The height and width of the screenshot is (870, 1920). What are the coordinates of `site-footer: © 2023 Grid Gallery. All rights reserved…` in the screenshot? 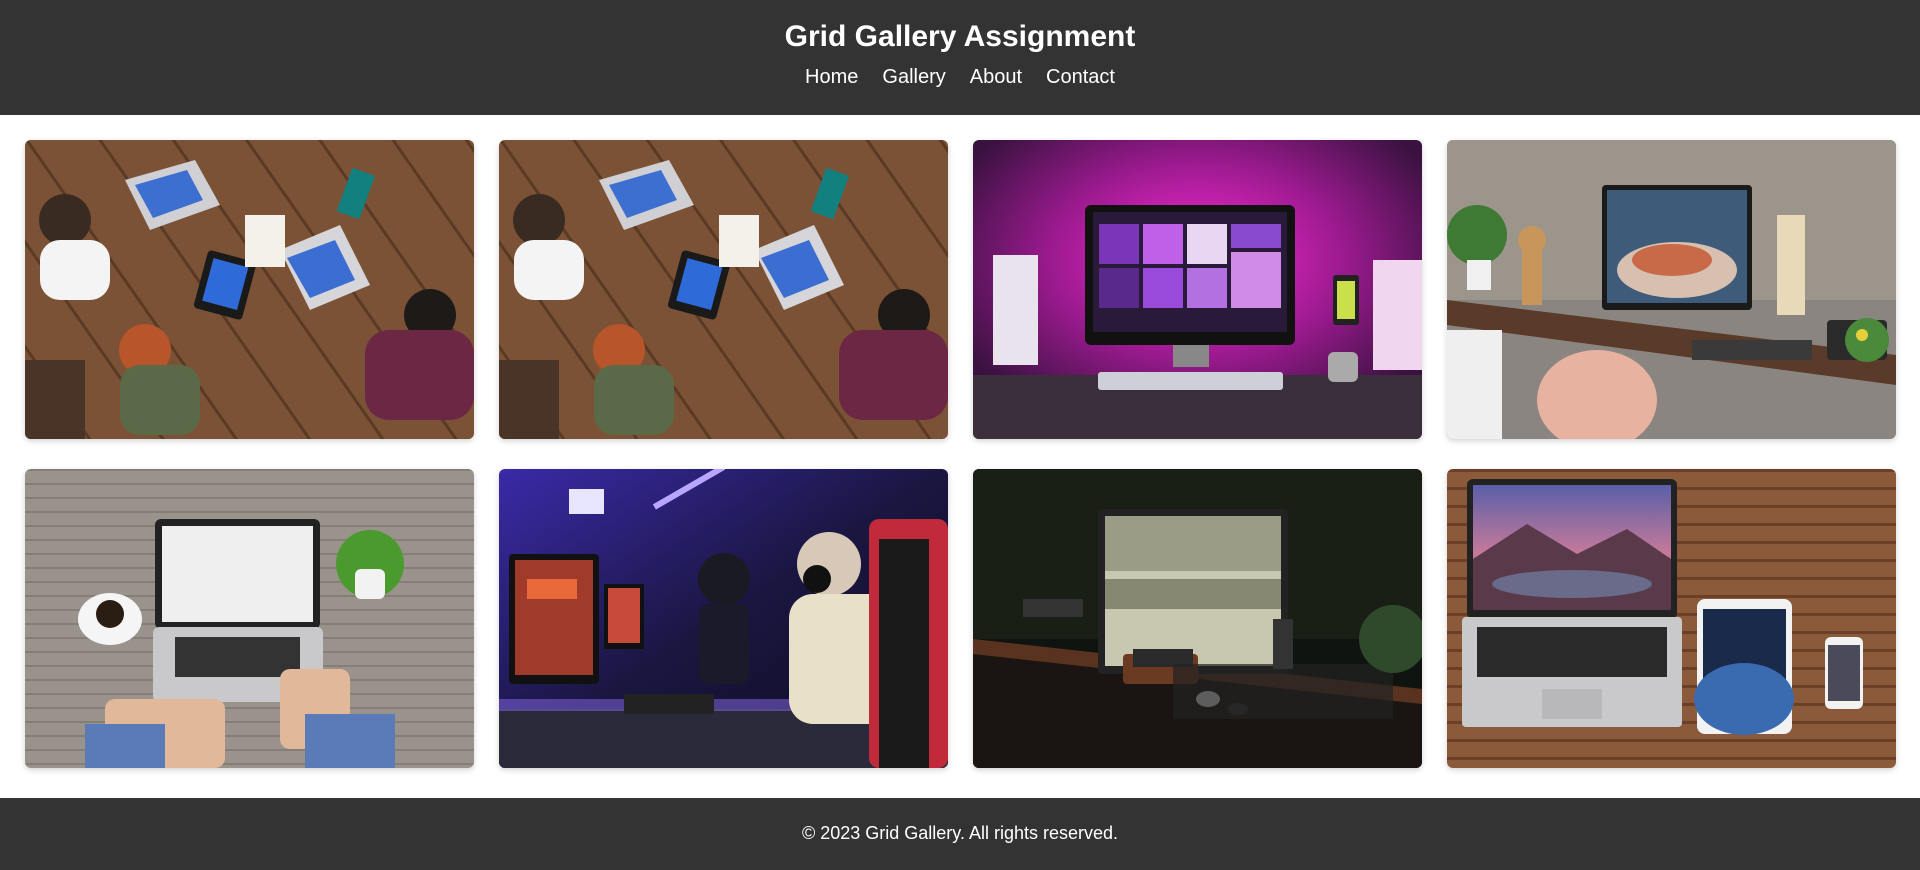 It's located at (960, 834).